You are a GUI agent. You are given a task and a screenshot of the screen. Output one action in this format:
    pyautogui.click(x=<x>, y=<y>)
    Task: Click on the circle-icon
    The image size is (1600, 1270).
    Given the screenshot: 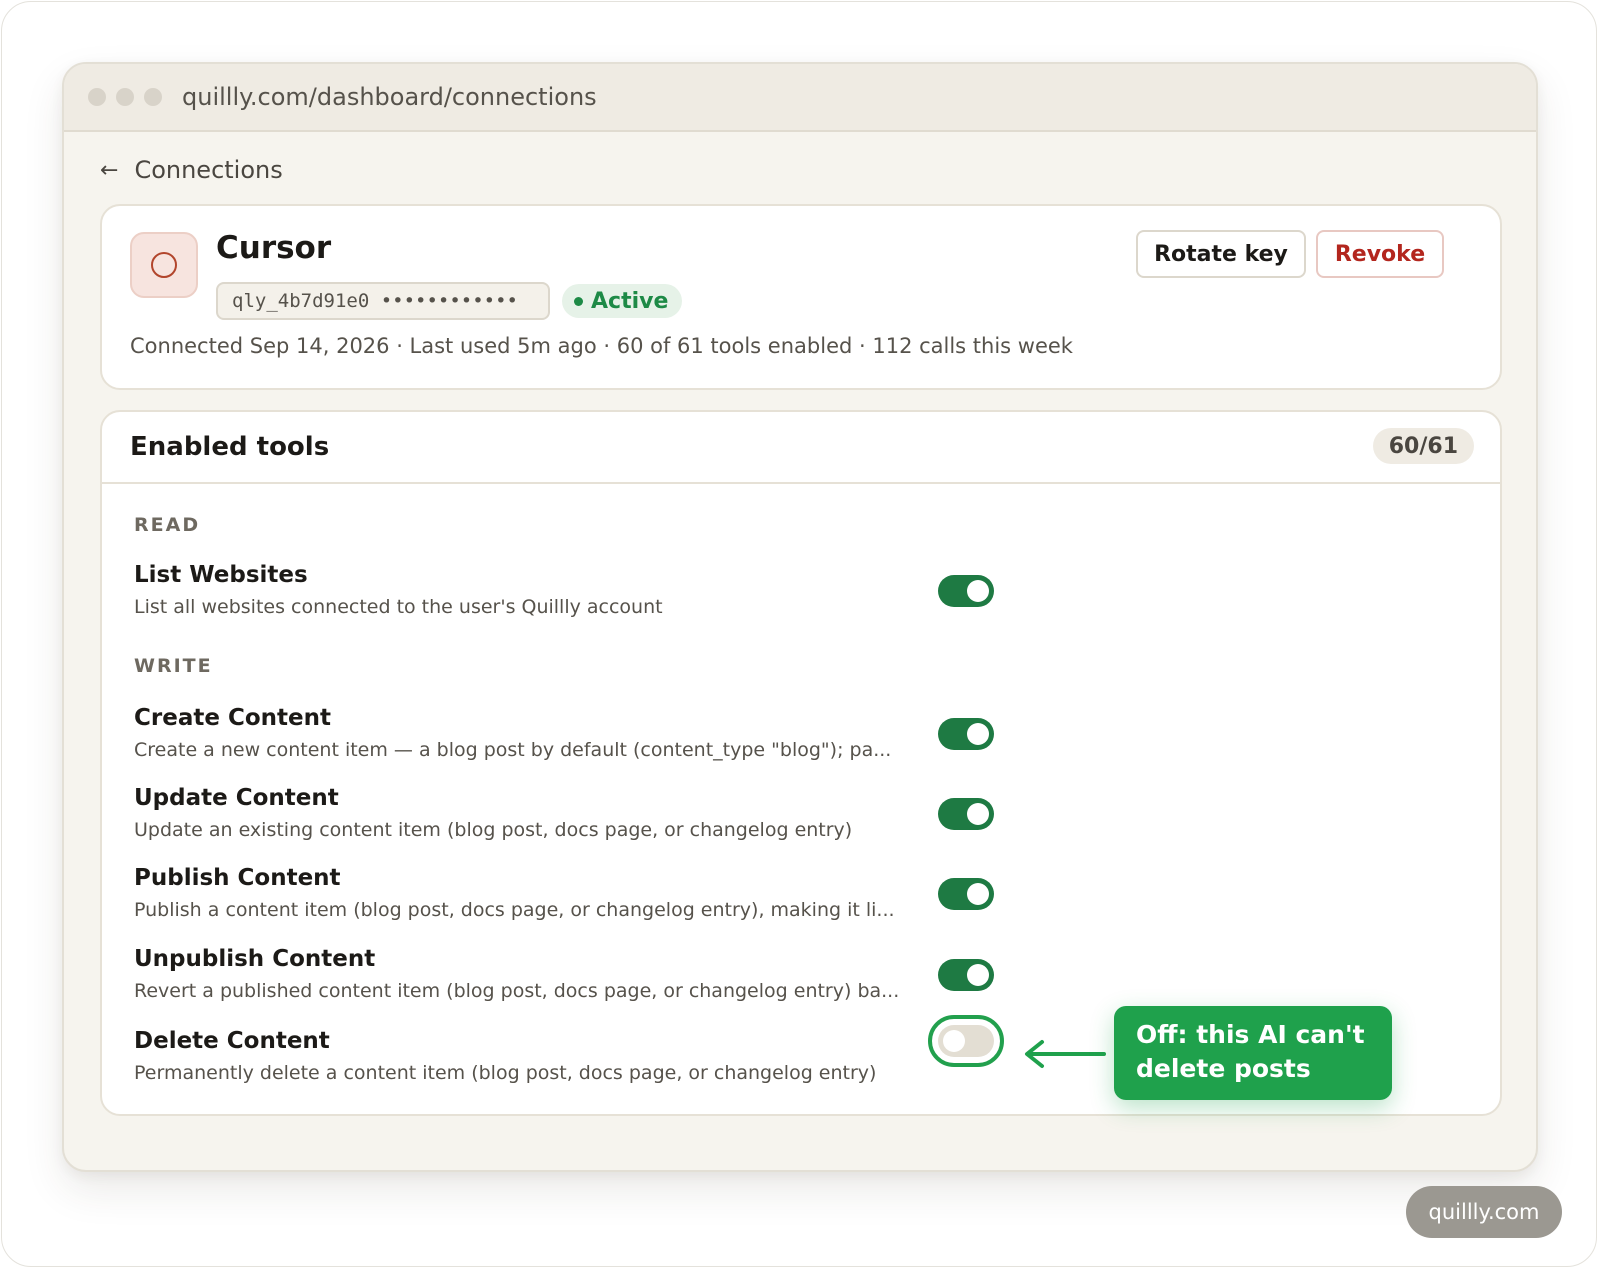 What is the action you would take?
    pyautogui.click(x=164, y=265)
    